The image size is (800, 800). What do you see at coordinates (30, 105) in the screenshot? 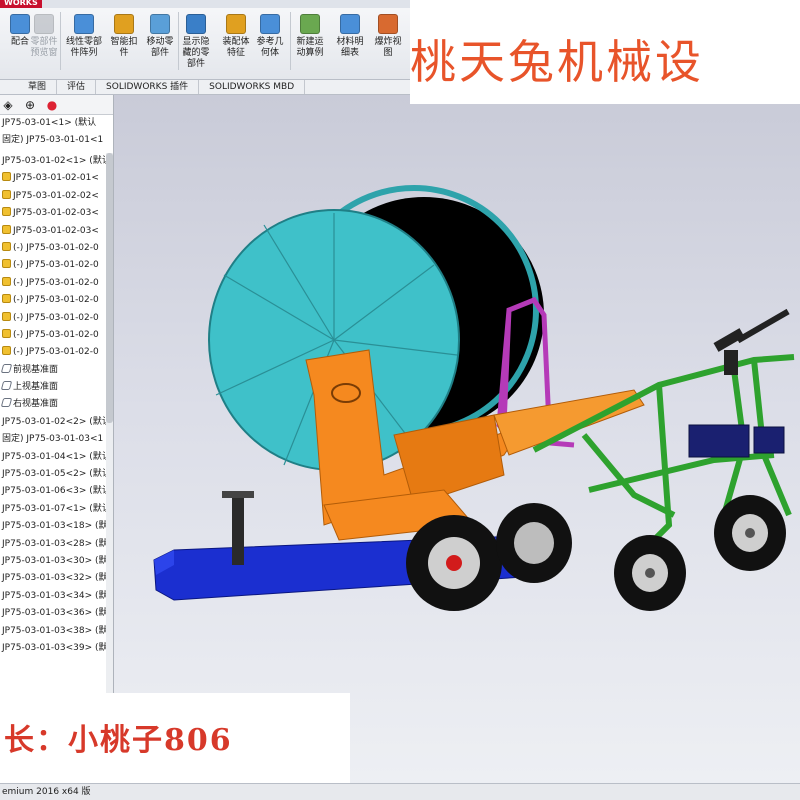
I see `dimxpert-icon: ⊕` at bounding box center [30, 105].